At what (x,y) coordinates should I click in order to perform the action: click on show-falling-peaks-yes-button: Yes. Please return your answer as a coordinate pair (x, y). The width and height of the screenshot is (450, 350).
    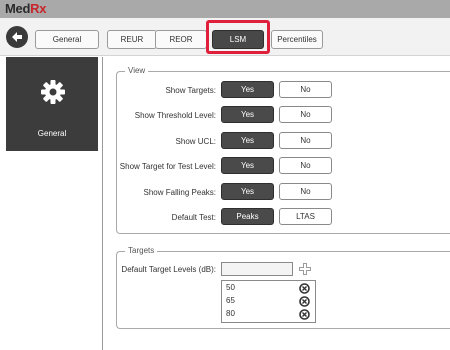
    Looking at the image, I should click on (247, 191).